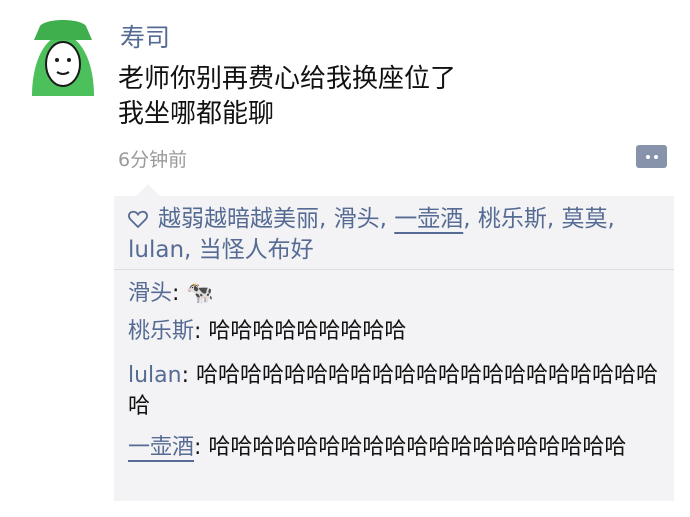 The width and height of the screenshot is (690, 517). I want to click on like-name: 桃乐斯, so click(512, 219).